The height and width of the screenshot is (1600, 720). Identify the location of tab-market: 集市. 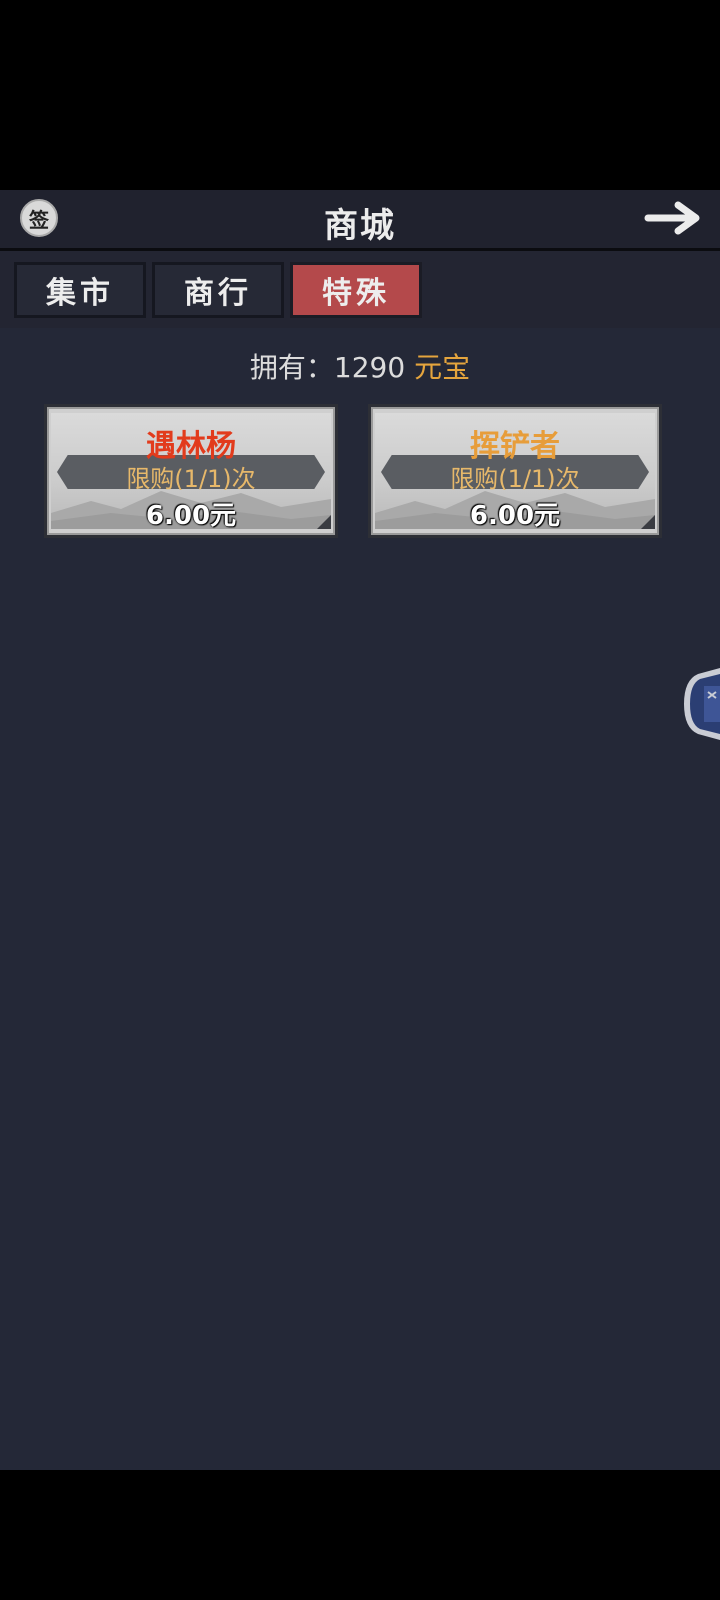
(80, 290).